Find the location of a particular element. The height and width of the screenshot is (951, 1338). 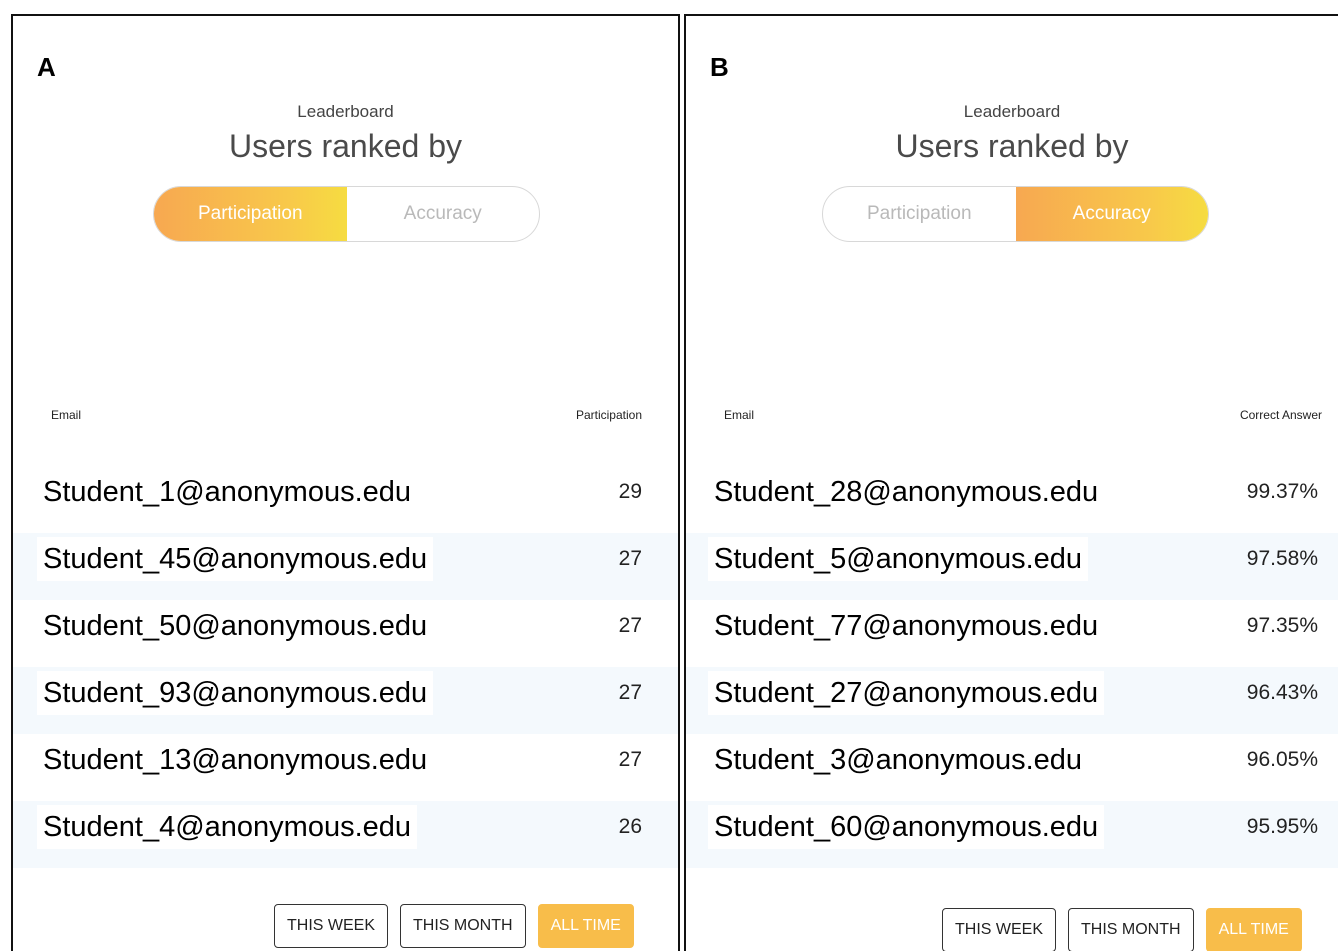

table-row: Student_77@anonymous.edu 97.35% is located at coordinates (1012, 633).